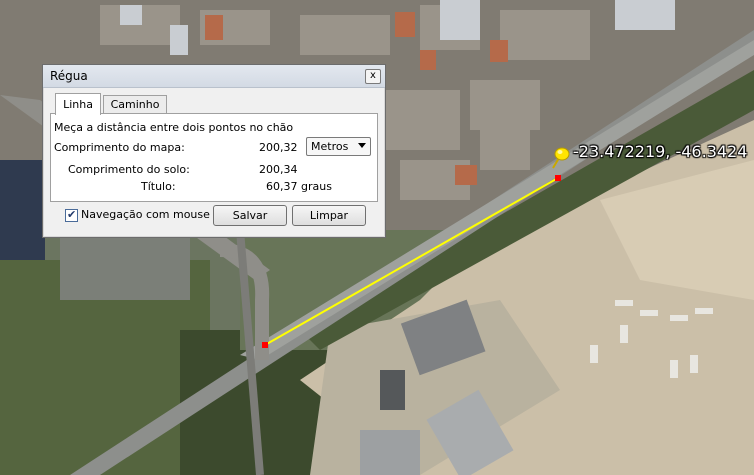 The width and height of the screenshot is (754, 475). I want to click on check-icon: ✔, so click(72, 214).